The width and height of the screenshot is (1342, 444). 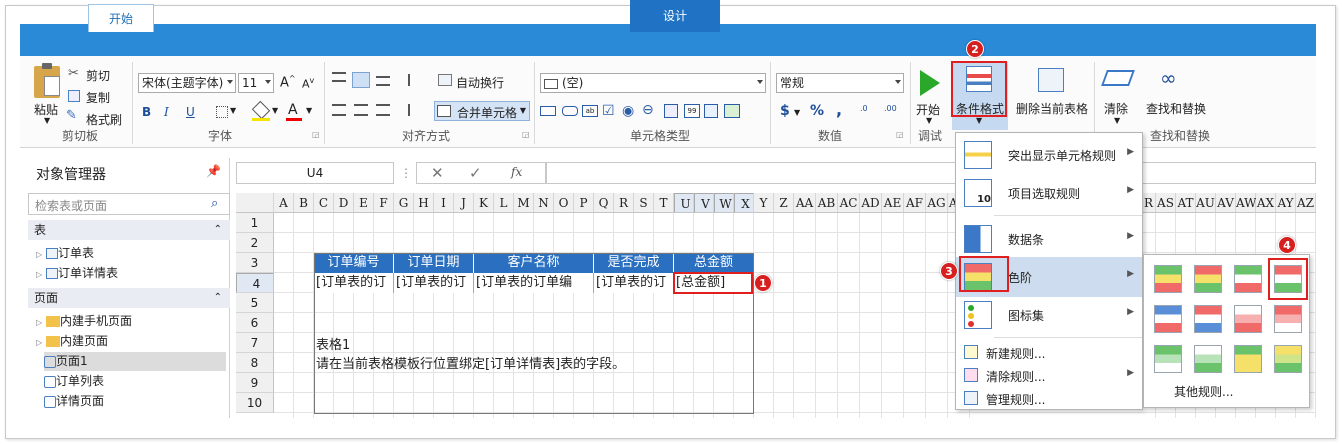 What do you see at coordinates (564, 203) in the screenshot?
I see `column-header: O` at bounding box center [564, 203].